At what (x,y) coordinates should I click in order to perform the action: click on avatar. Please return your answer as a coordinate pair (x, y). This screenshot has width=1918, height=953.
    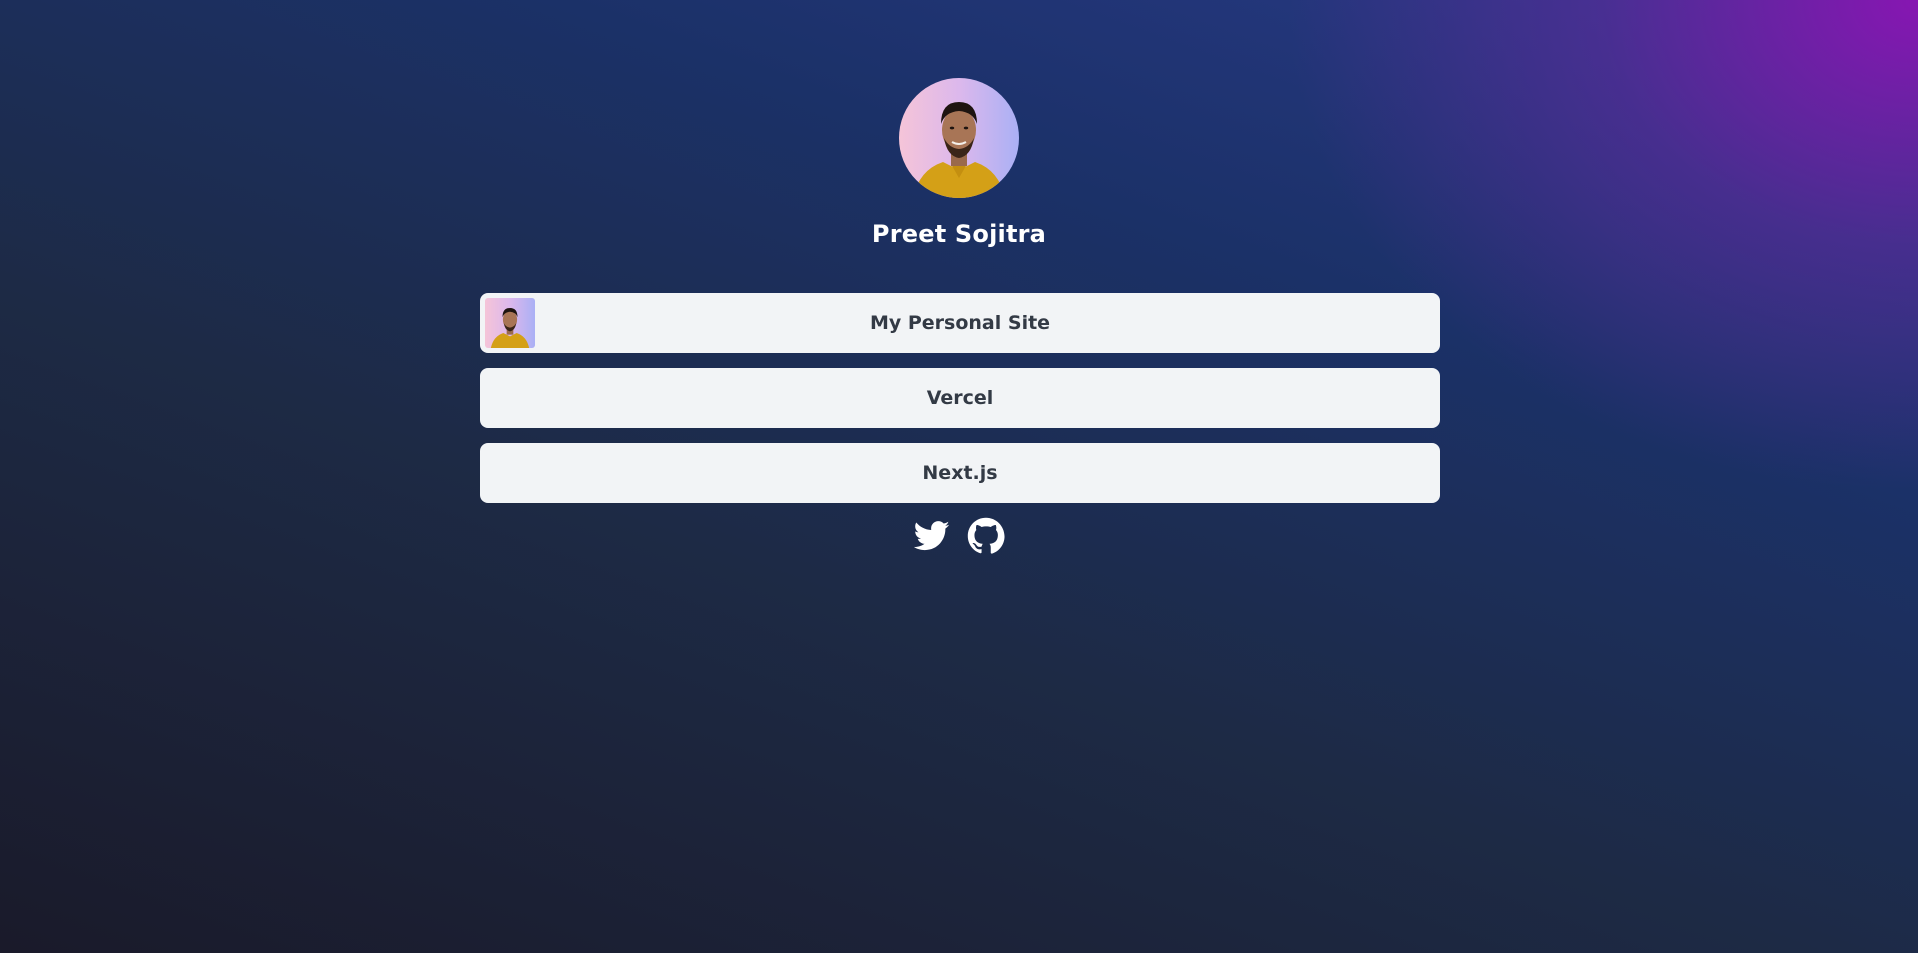
    Looking at the image, I should click on (959, 138).